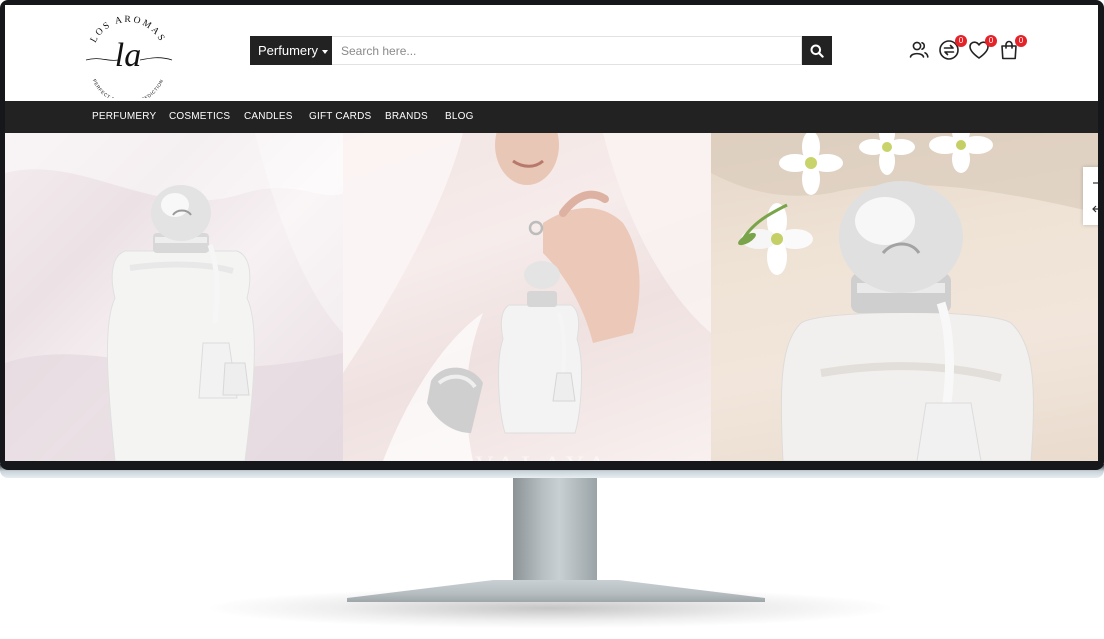 The width and height of the screenshot is (1104, 639). What do you see at coordinates (459, 117) in the screenshot?
I see `nav-item-blog: BLOG` at bounding box center [459, 117].